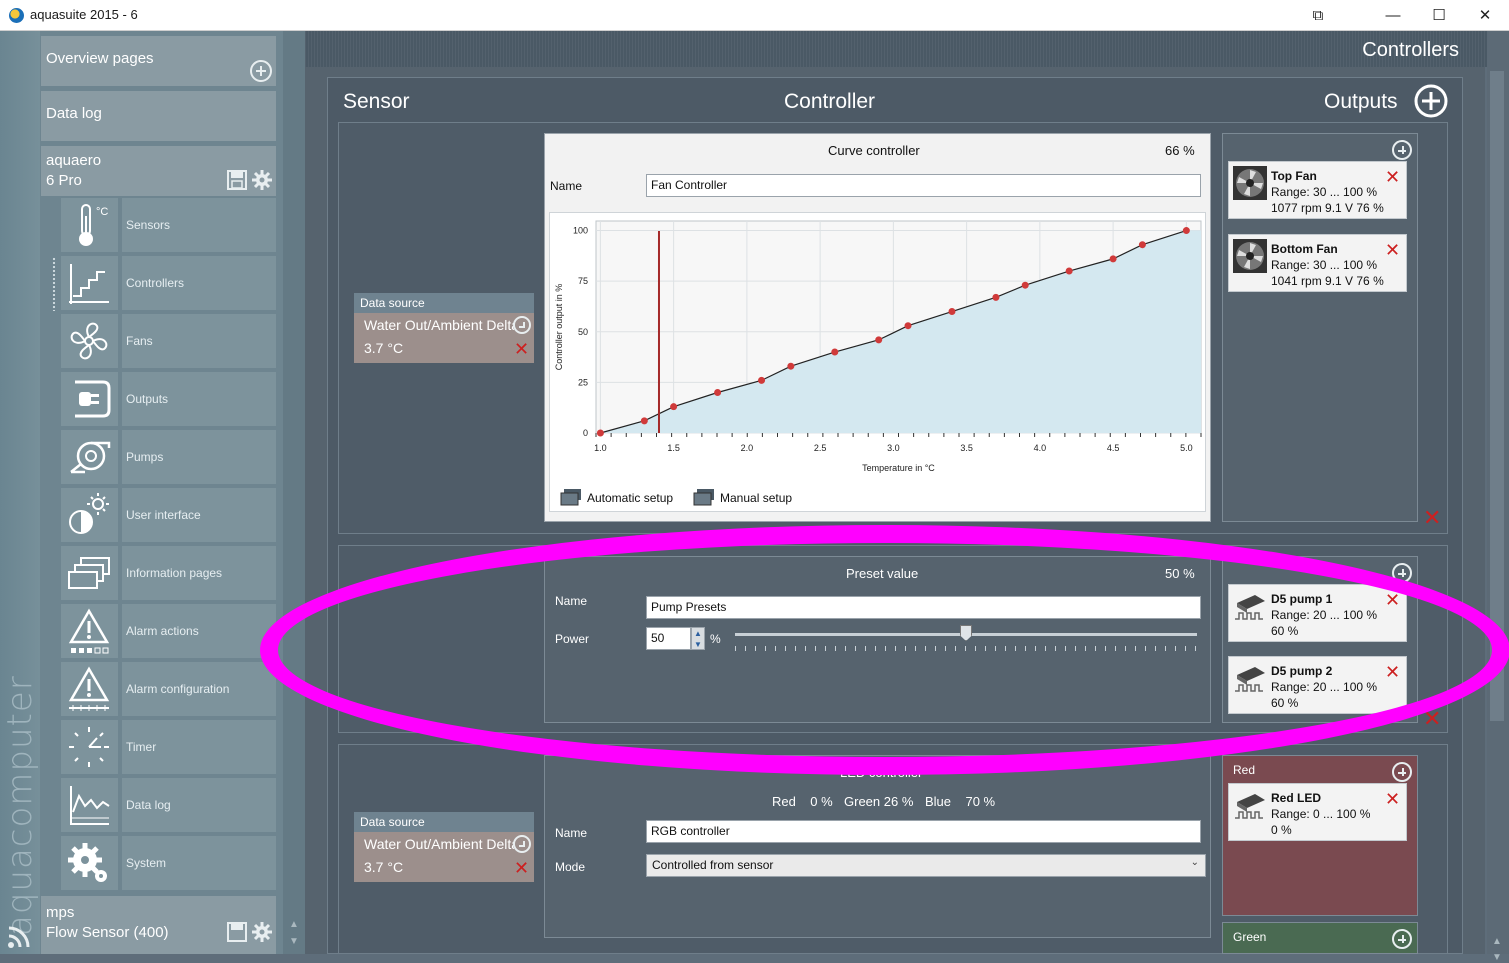 The width and height of the screenshot is (1509, 963). I want to click on device-mps: mps Flow Sensor (400), so click(158, 925).